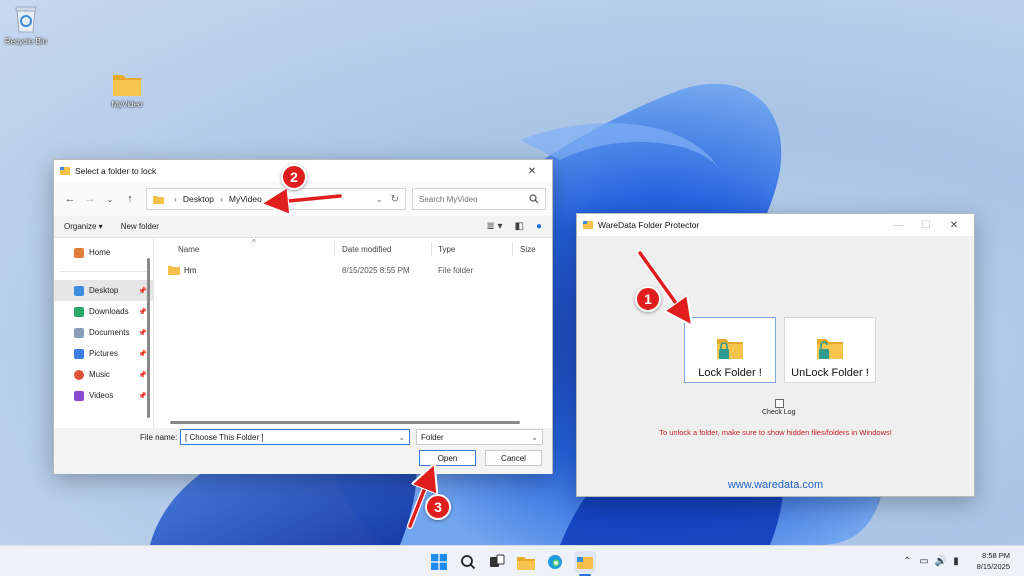 The image size is (1024, 576). I want to click on desktop-icon-myvideo: MyVideo, so click(127, 90).